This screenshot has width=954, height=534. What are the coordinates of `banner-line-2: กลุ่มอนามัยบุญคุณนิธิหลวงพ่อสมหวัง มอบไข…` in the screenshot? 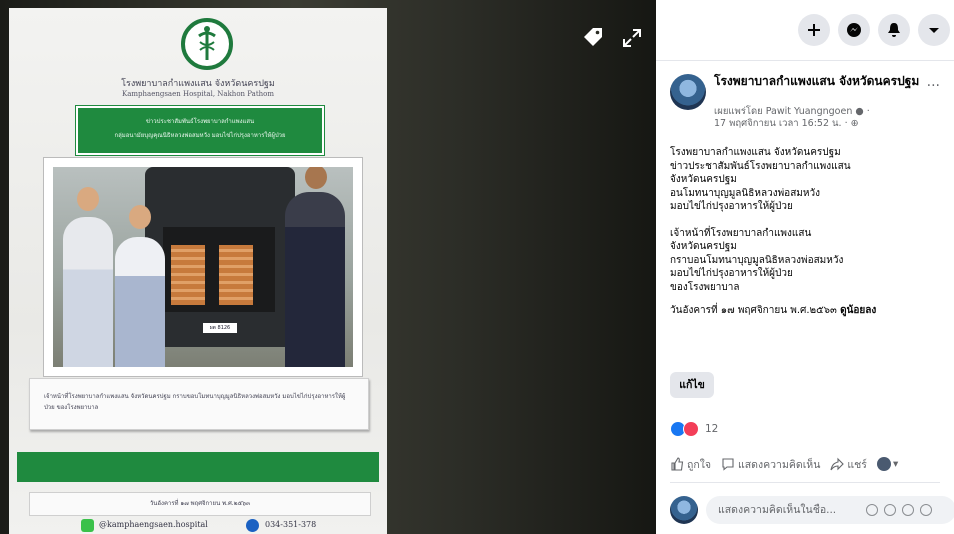 It's located at (200, 135).